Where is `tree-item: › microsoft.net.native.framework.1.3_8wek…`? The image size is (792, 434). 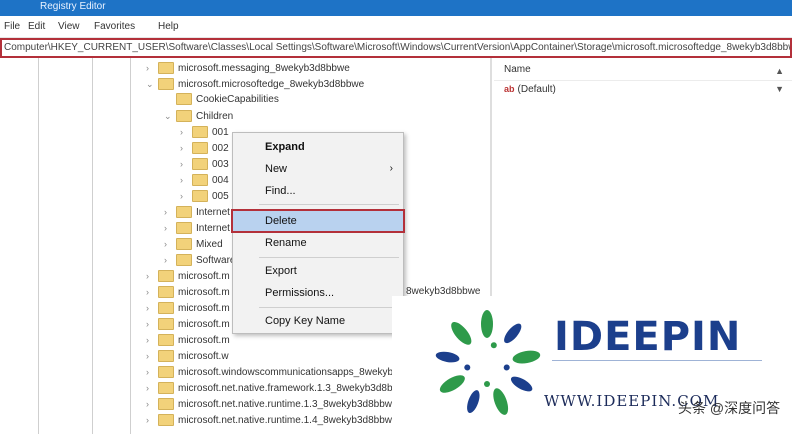 tree-item: › microsoft.net.native.framework.1.3_8wek… is located at coordinates (278, 388).